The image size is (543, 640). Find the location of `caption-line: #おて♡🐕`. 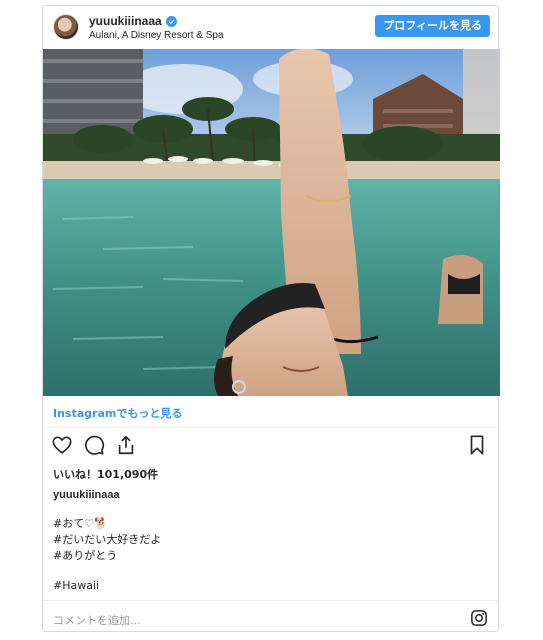

caption-line: #おて♡🐕 is located at coordinates (80, 523).